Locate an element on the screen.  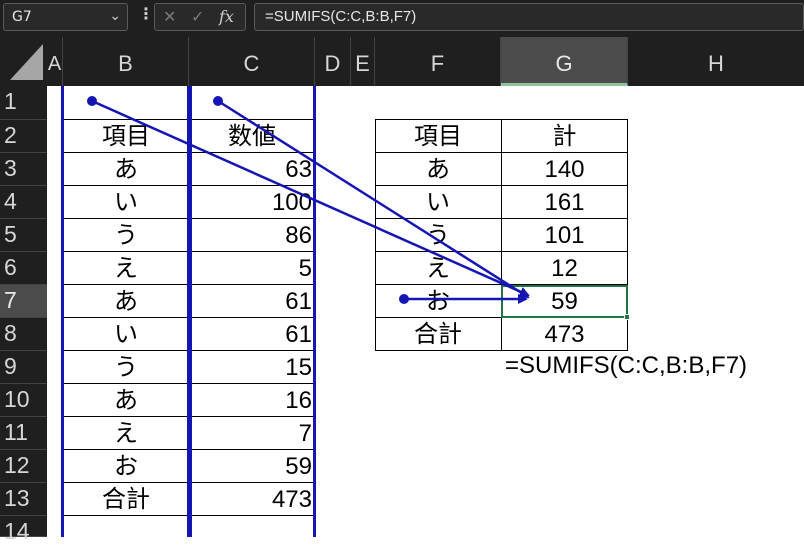
formula-annotation: =SUMIFS(C:C,B:B,F7) is located at coordinates (626, 365).